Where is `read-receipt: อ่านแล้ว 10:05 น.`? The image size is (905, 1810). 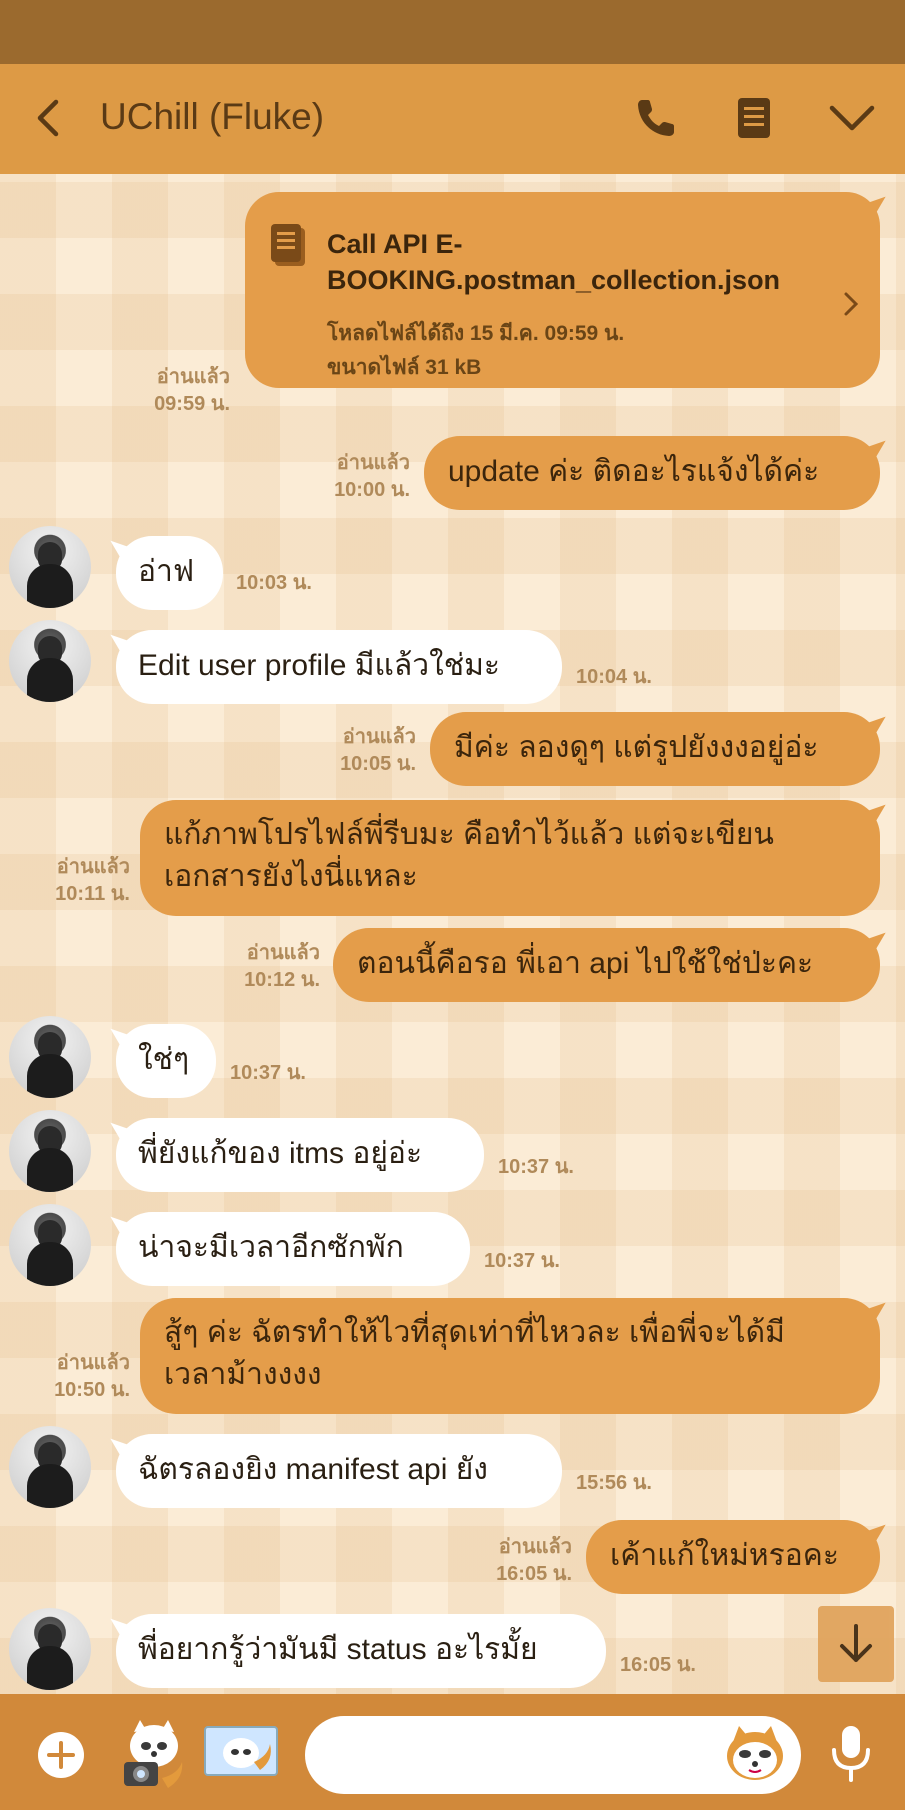
read-receipt: อ่านแล้ว 10:05 น. is located at coordinates (378, 750).